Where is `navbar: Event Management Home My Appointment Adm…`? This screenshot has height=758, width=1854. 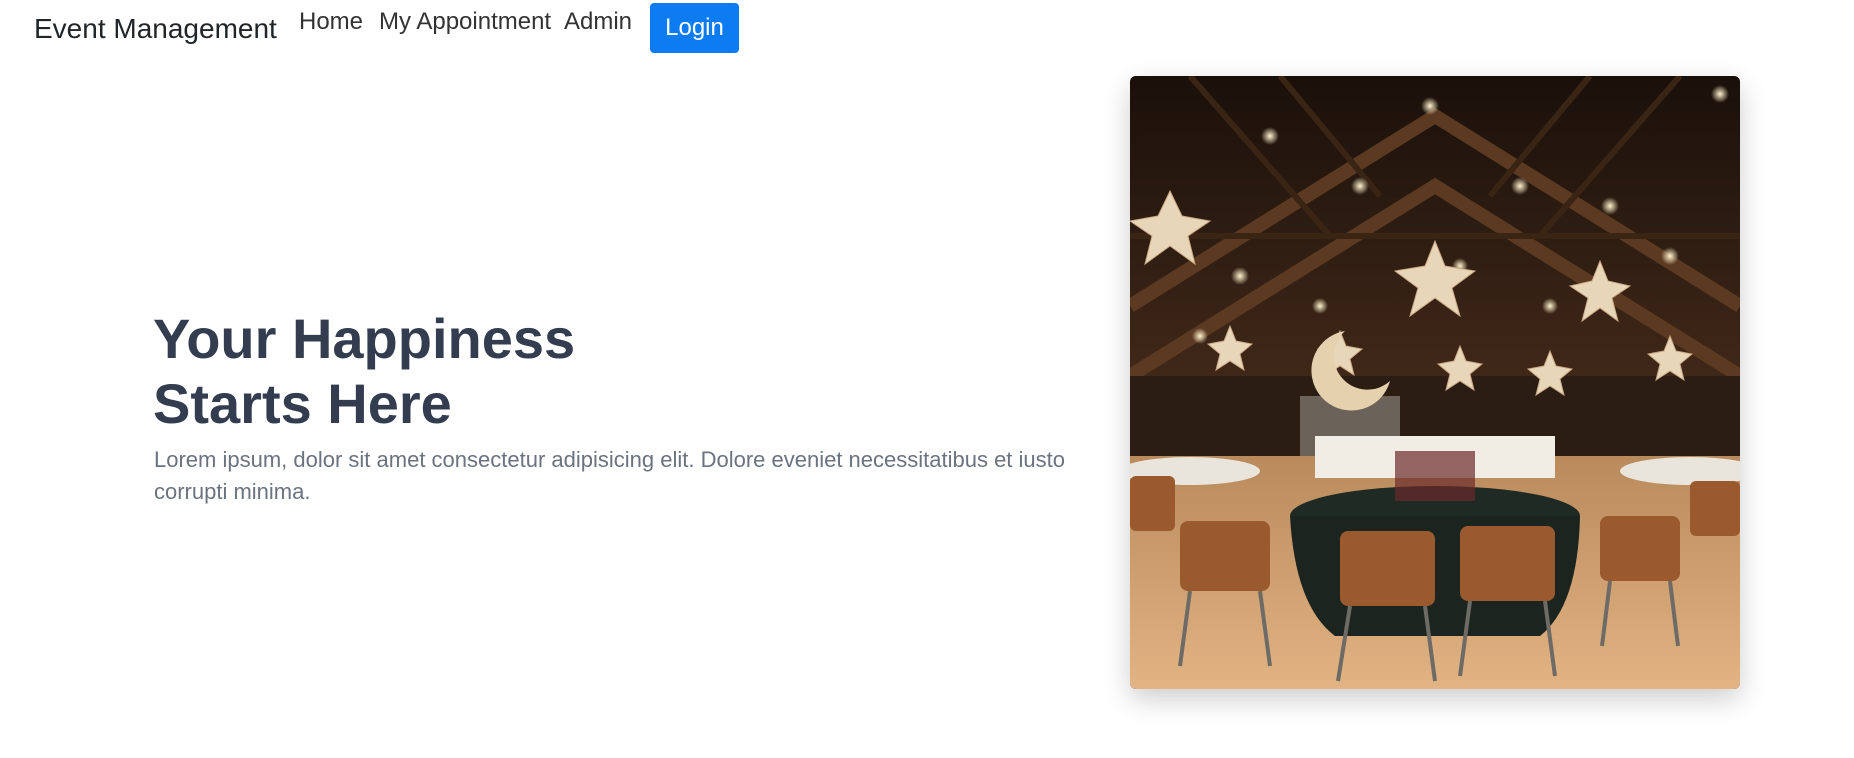 navbar: Event Management Home My Appointment Adm… is located at coordinates (927, 30).